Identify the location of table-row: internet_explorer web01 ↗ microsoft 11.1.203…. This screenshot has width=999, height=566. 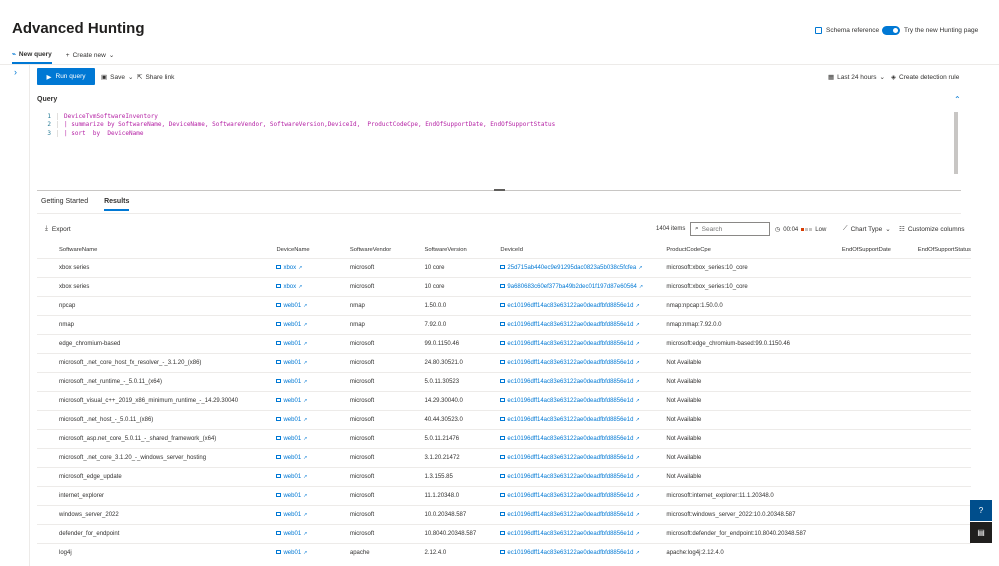
(504, 495).